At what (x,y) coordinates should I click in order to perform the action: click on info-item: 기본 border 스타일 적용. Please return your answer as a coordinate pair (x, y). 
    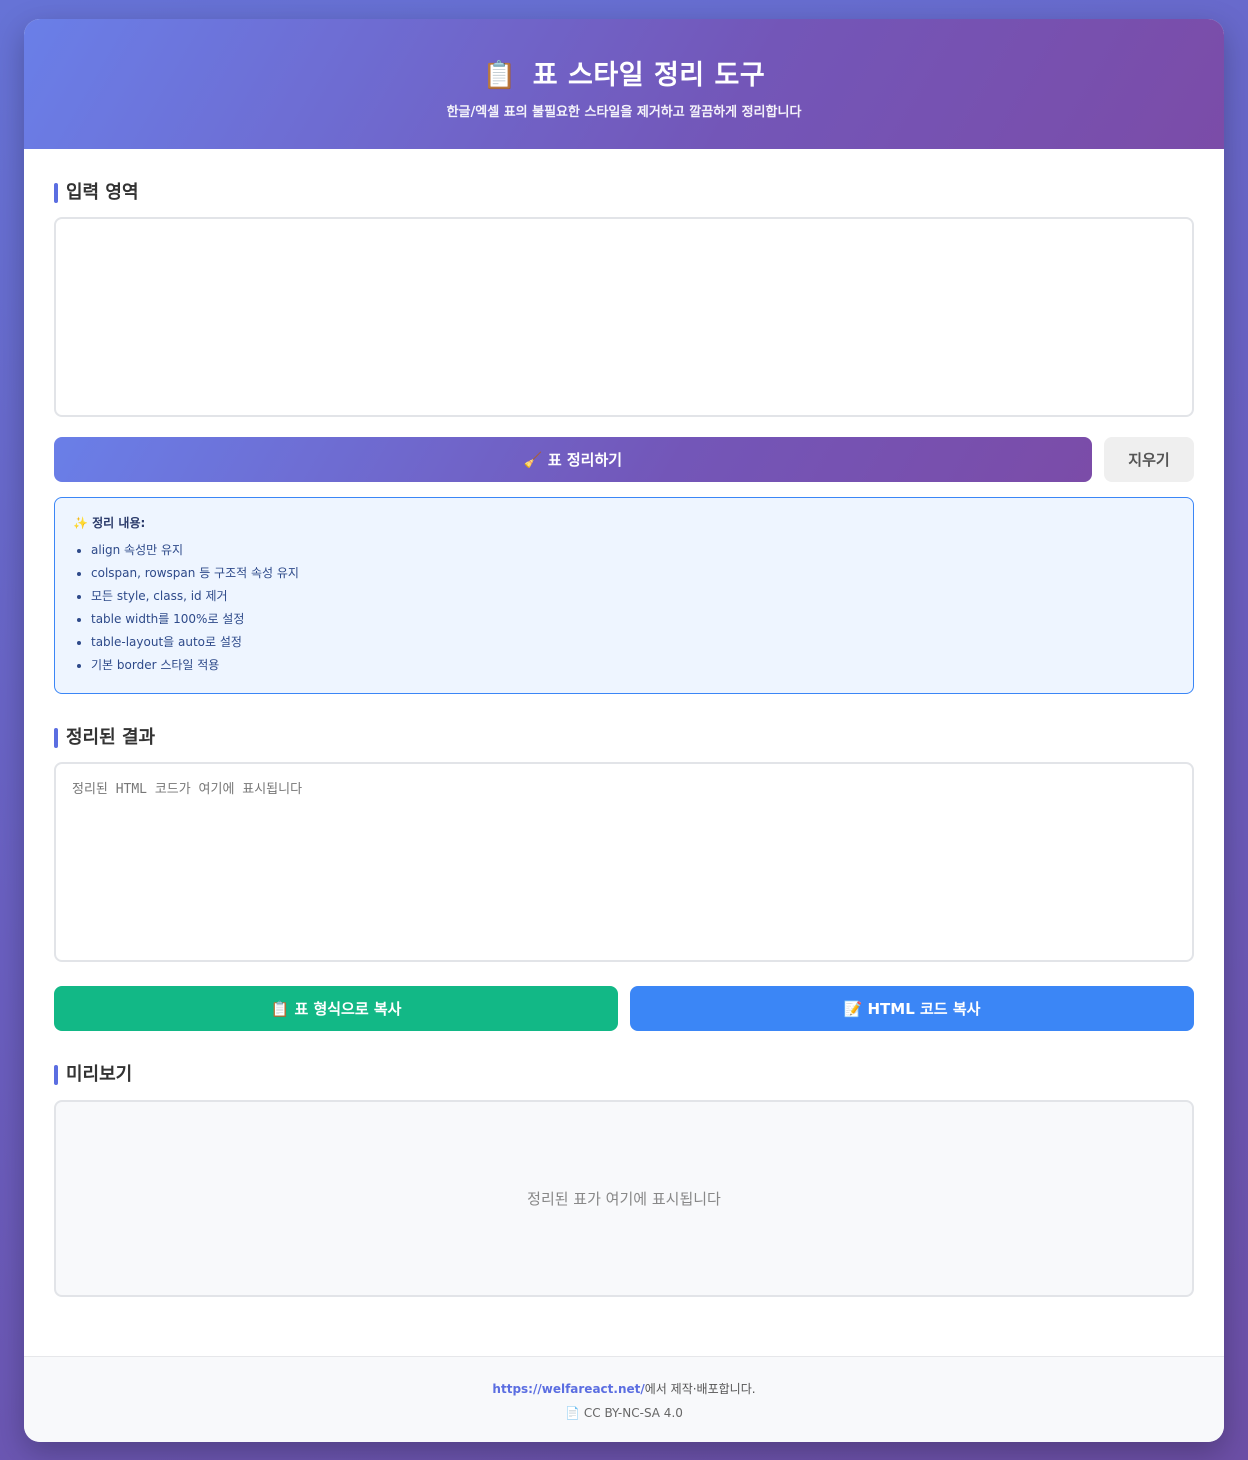
    Looking at the image, I should click on (633, 665).